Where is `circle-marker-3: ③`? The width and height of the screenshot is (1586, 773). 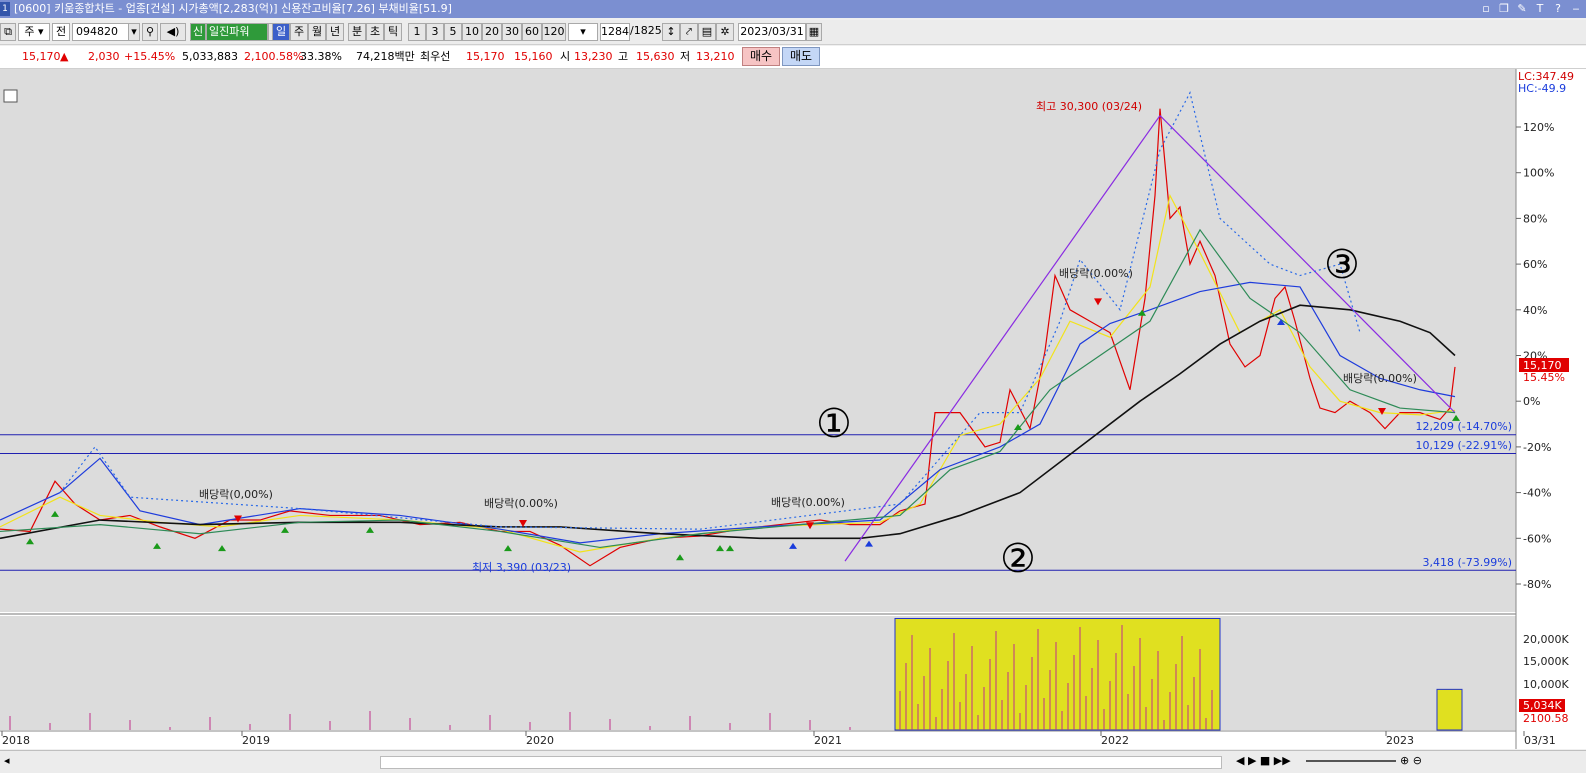 circle-marker-3: ③ is located at coordinates (1342, 265).